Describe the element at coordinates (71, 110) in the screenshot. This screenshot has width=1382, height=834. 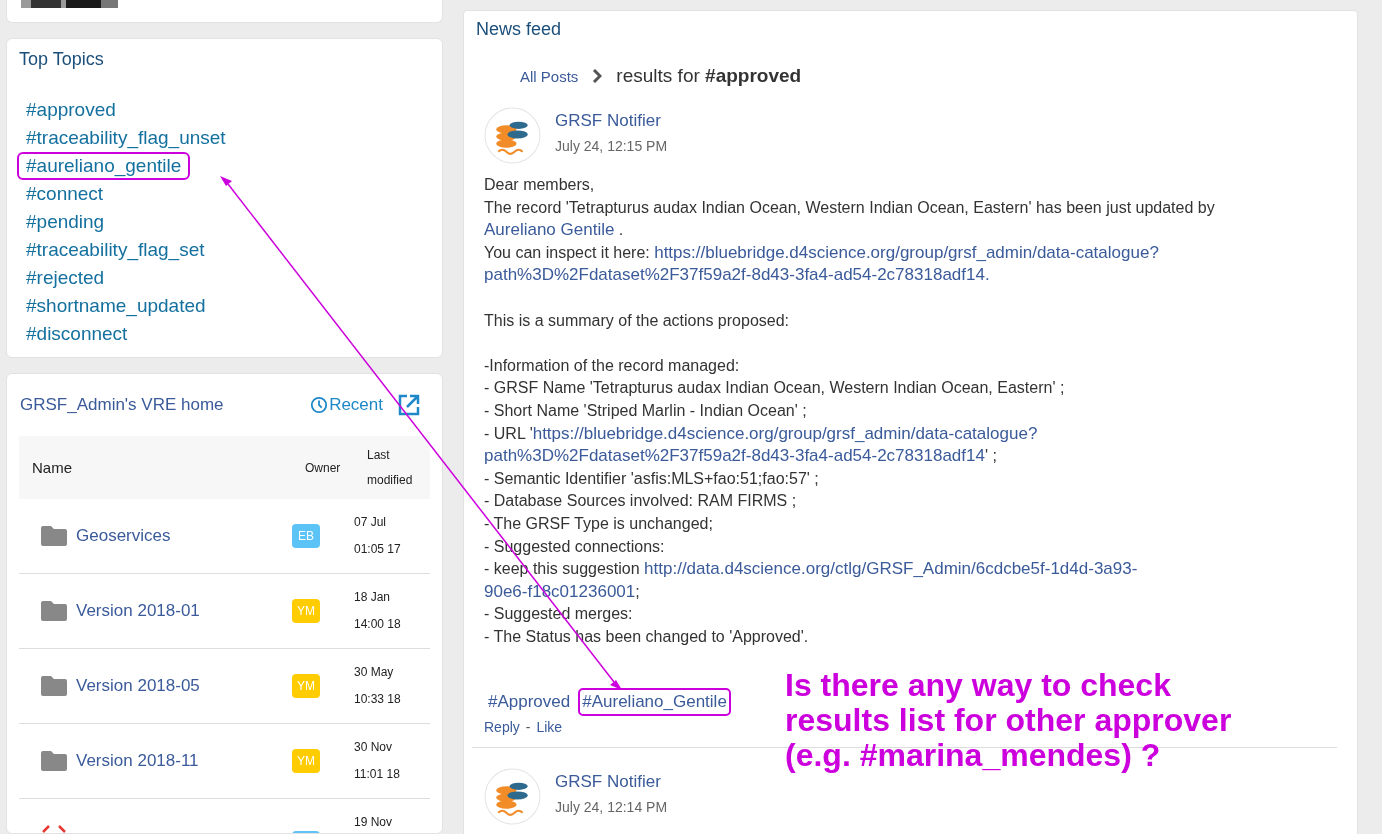
I see `topic-link: #approved` at that location.